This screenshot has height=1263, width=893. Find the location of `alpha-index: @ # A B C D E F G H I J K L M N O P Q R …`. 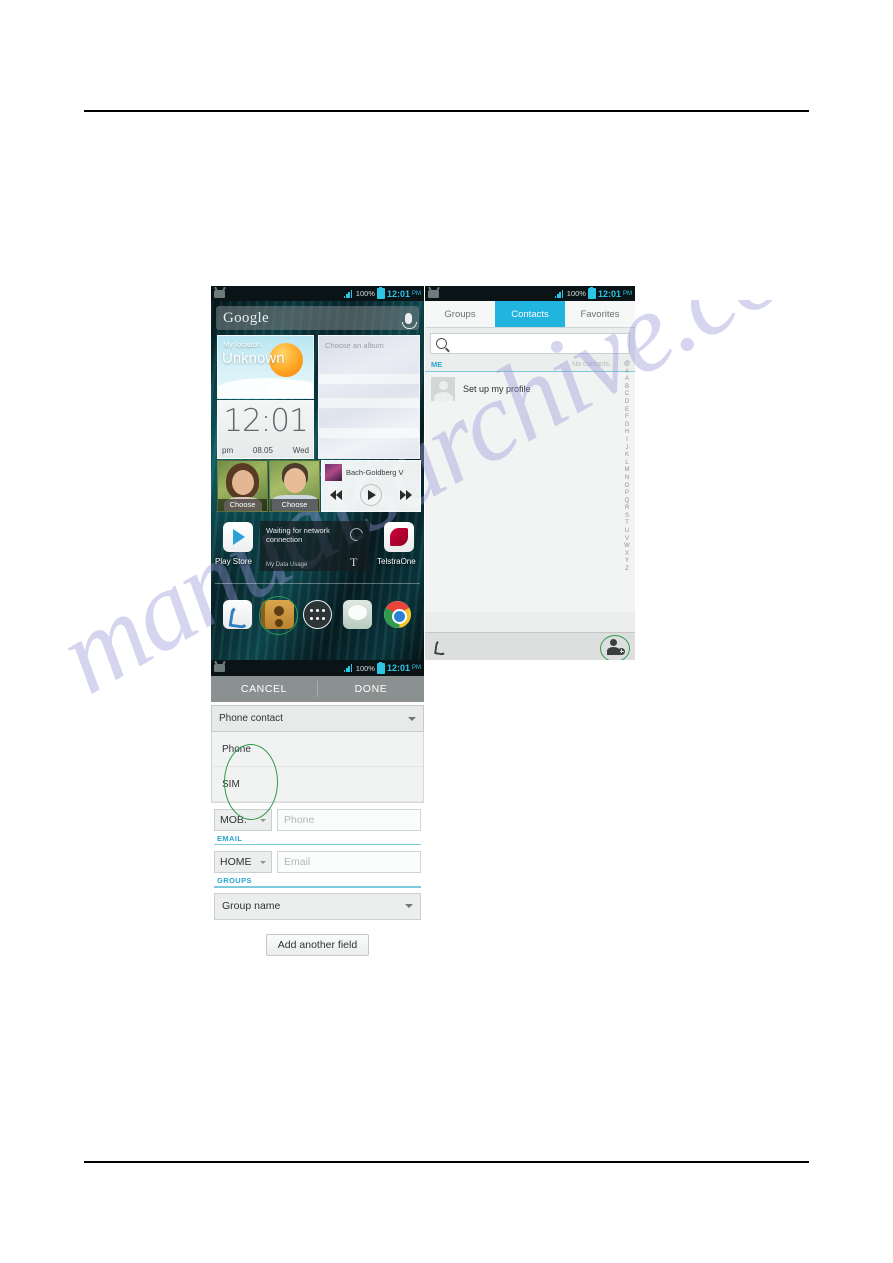

alpha-index: @ # A B C D E F G H I J K L M N O P Q R … is located at coordinates (627, 467).